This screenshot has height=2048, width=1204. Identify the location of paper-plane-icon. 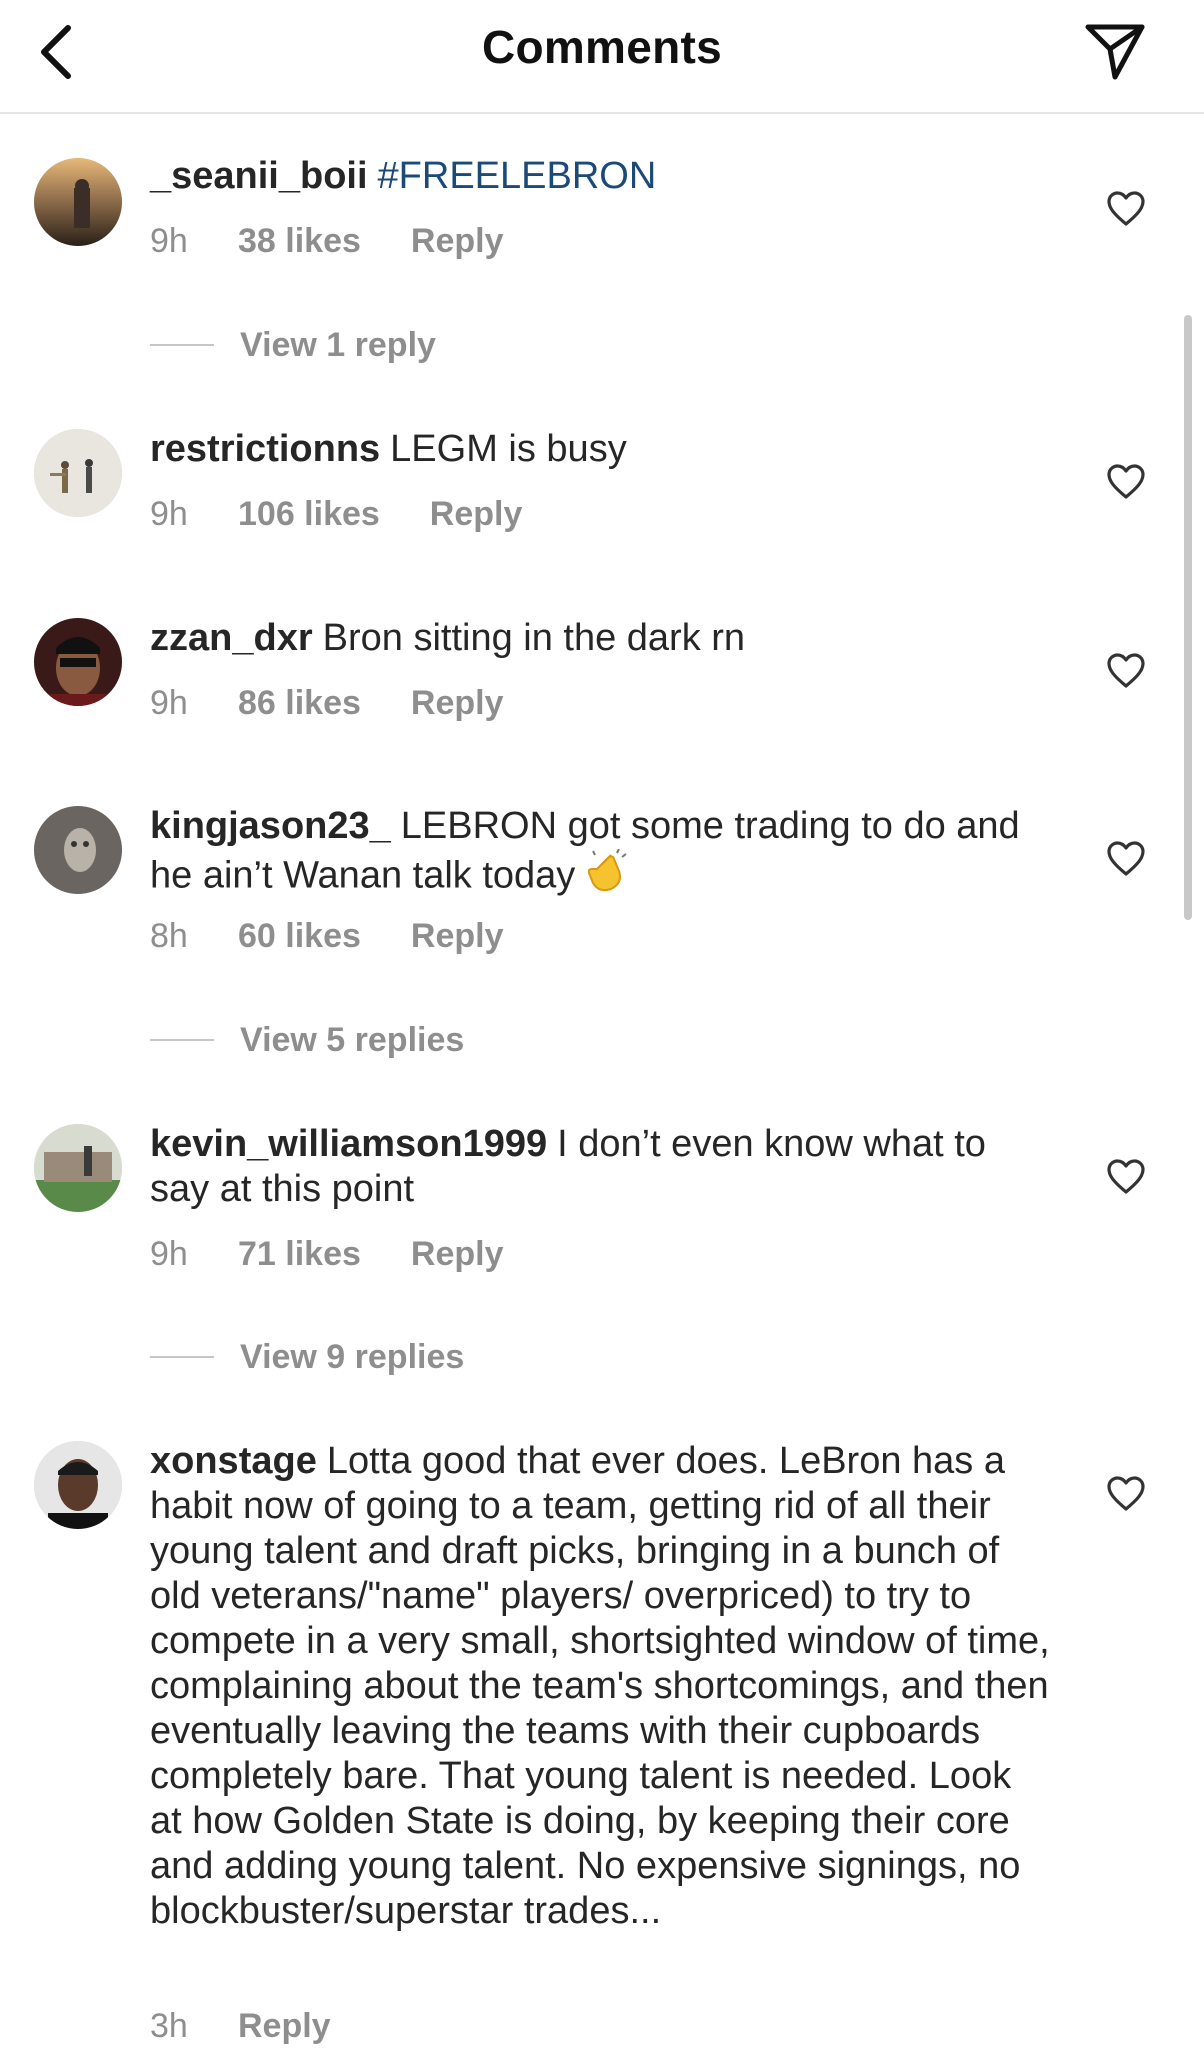
(1115, 52).